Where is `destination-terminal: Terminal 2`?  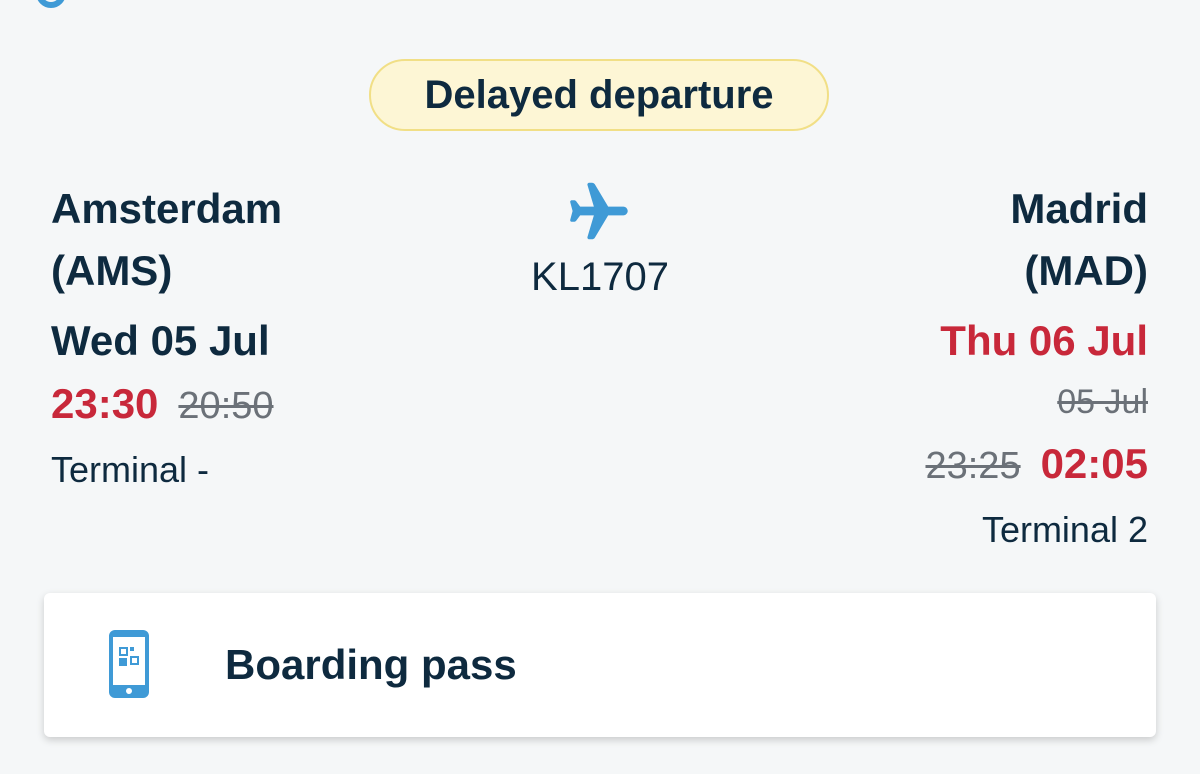 destination-terminal: Terminal 2 is located at coordinates (1064, 529).